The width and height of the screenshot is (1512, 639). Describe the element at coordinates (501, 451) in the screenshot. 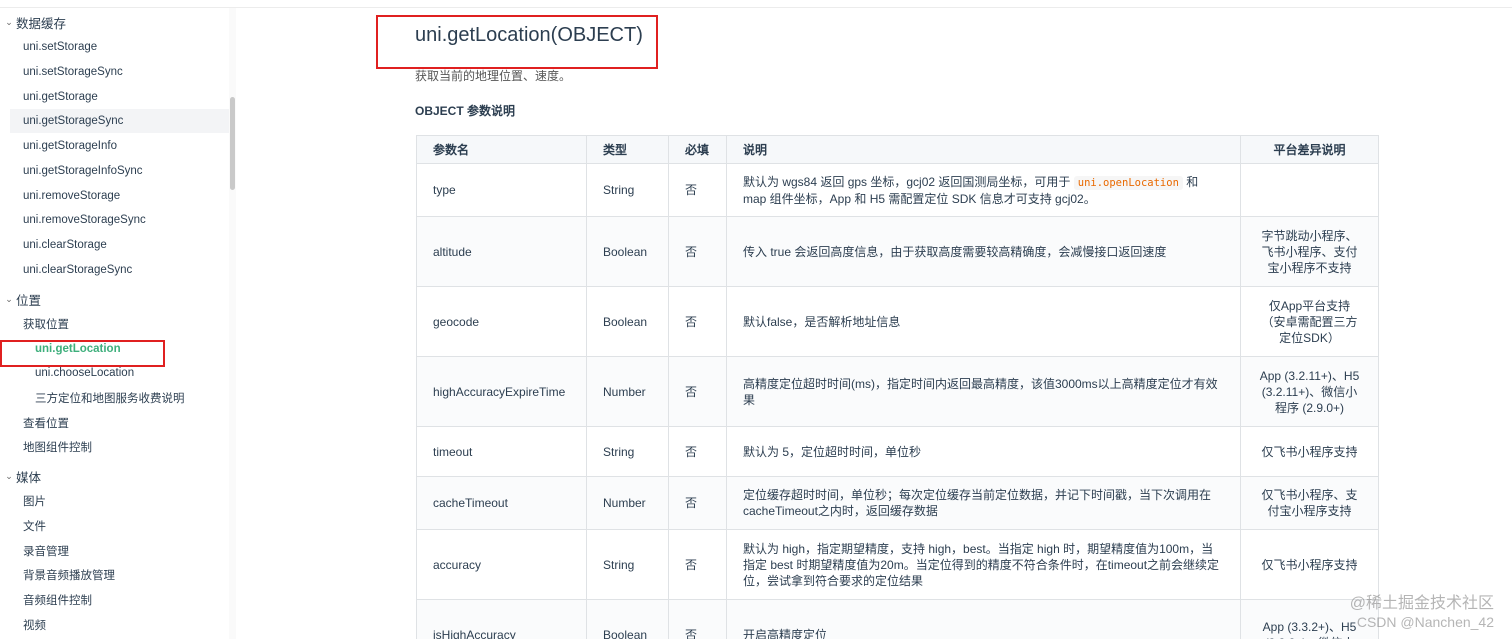

I see `cell-name: timeout` at that location.